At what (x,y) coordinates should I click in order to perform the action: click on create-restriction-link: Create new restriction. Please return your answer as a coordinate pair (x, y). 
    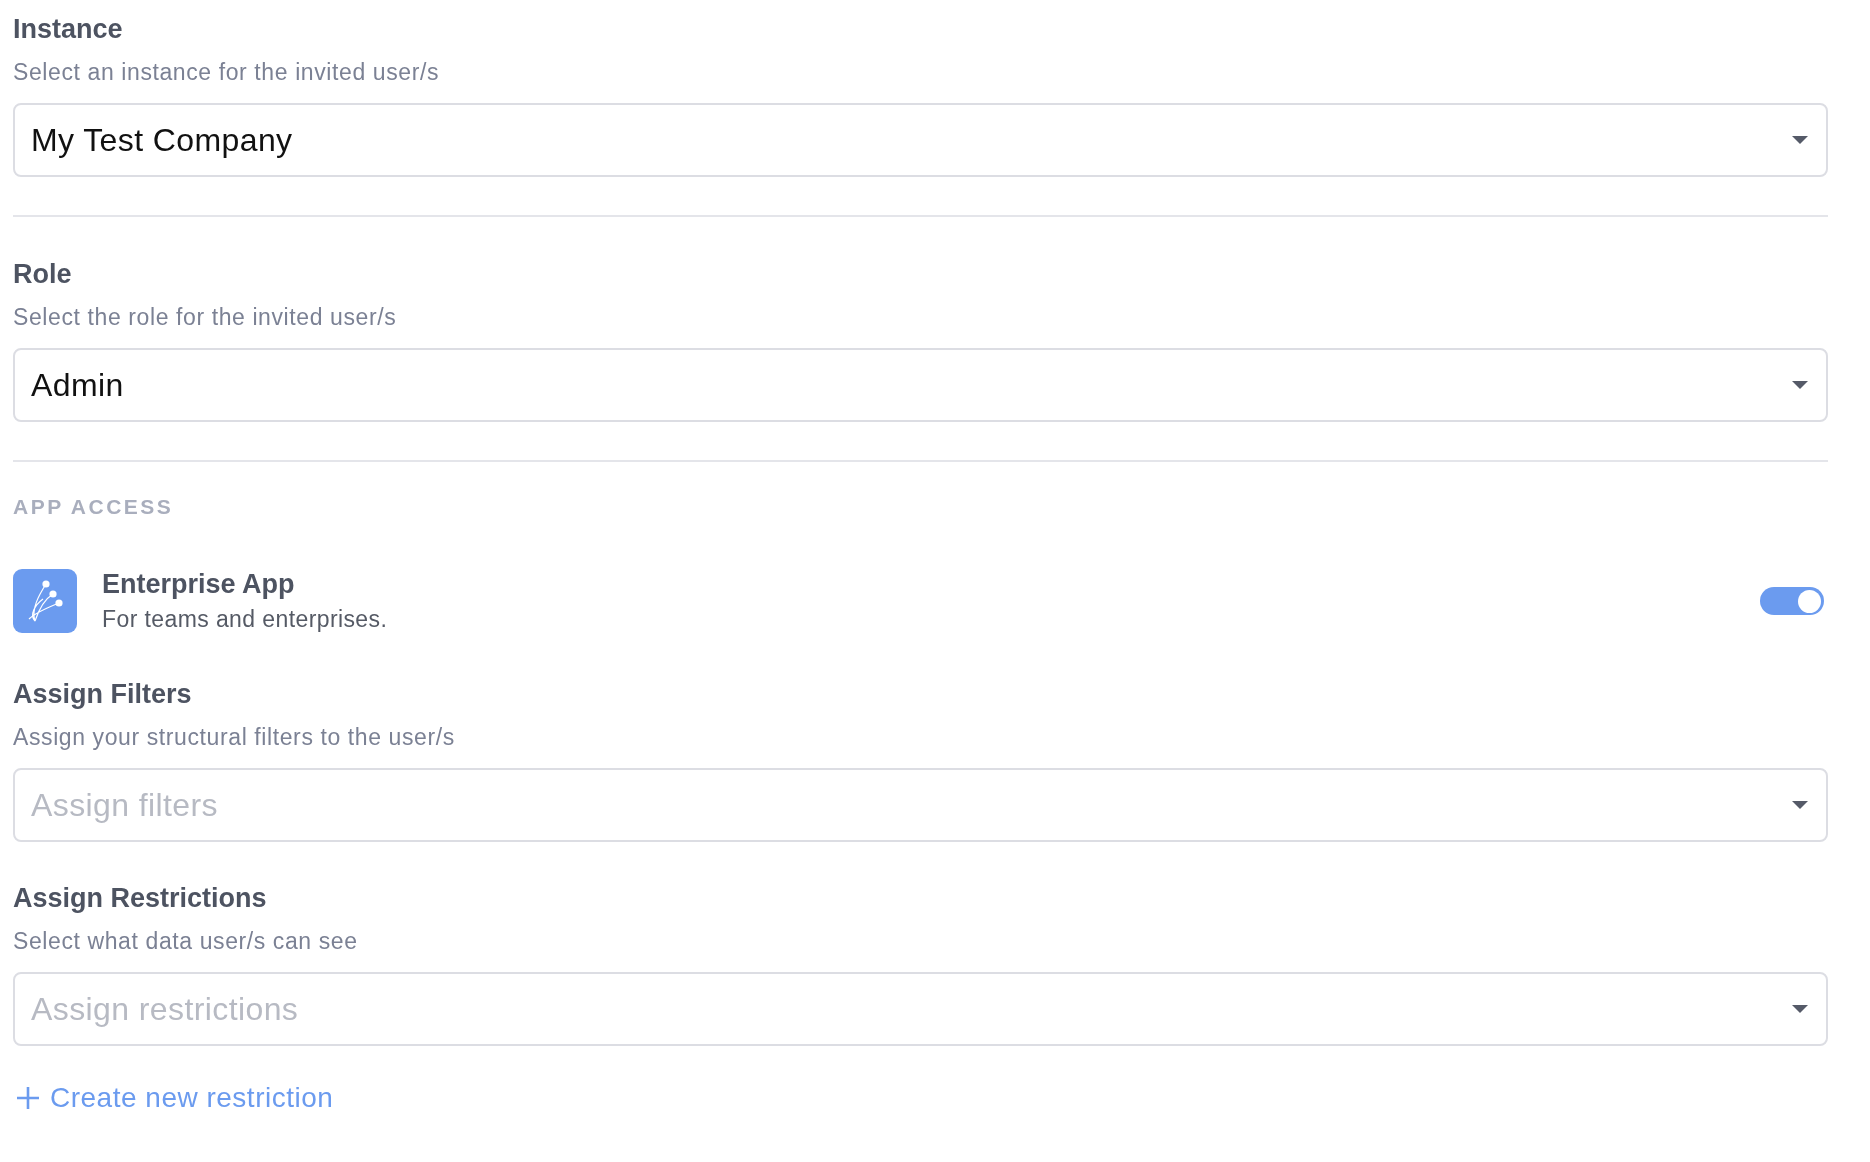
    Looking at the image, I should click on (175, 1098).